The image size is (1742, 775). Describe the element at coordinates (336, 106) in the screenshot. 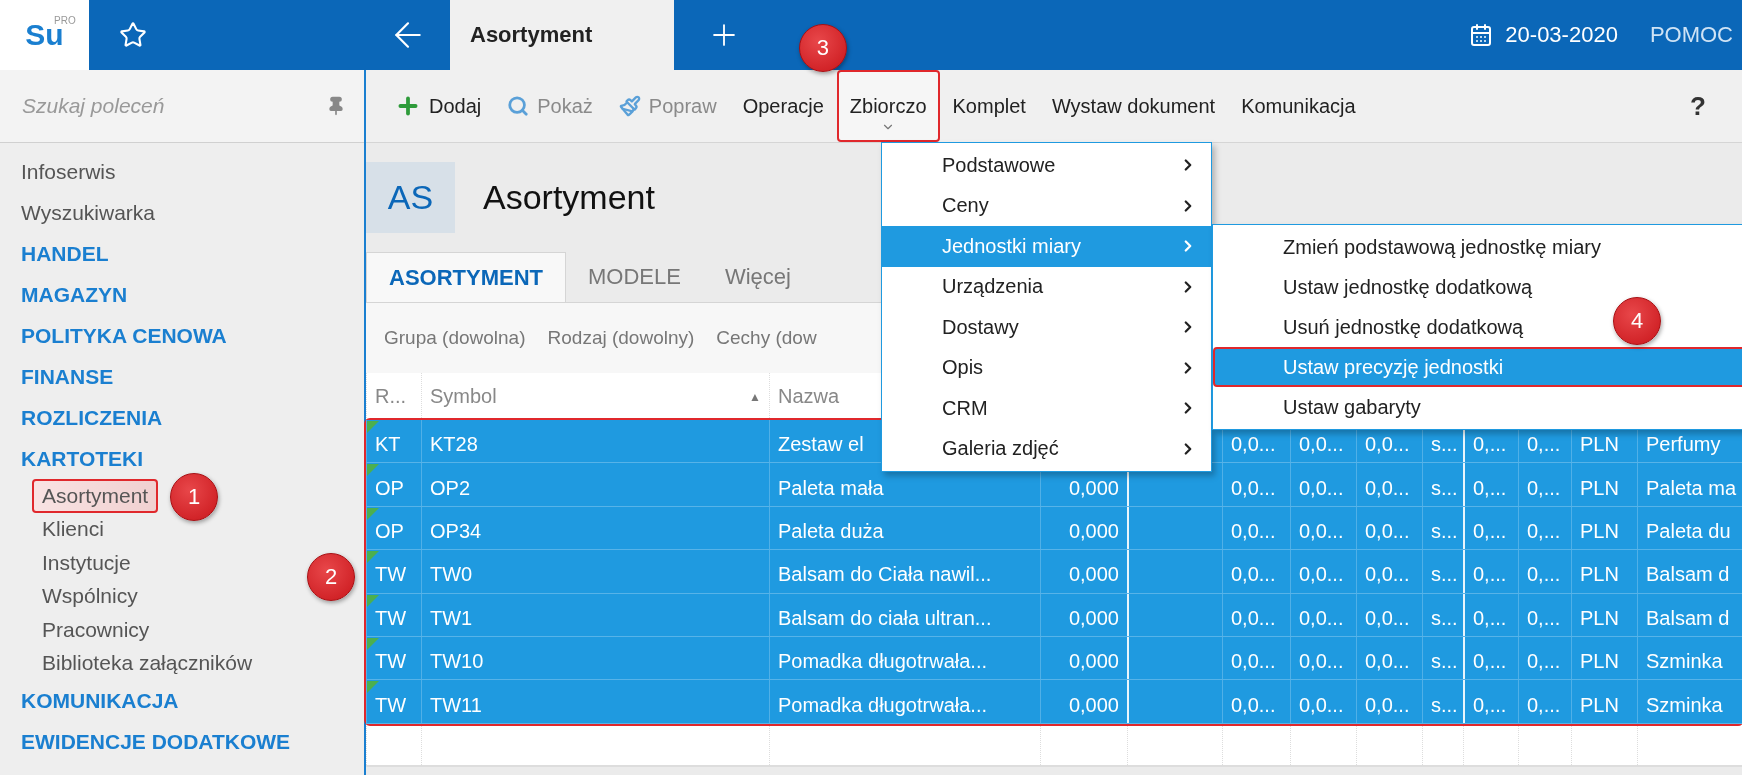

I see `pin-icon` at that location.